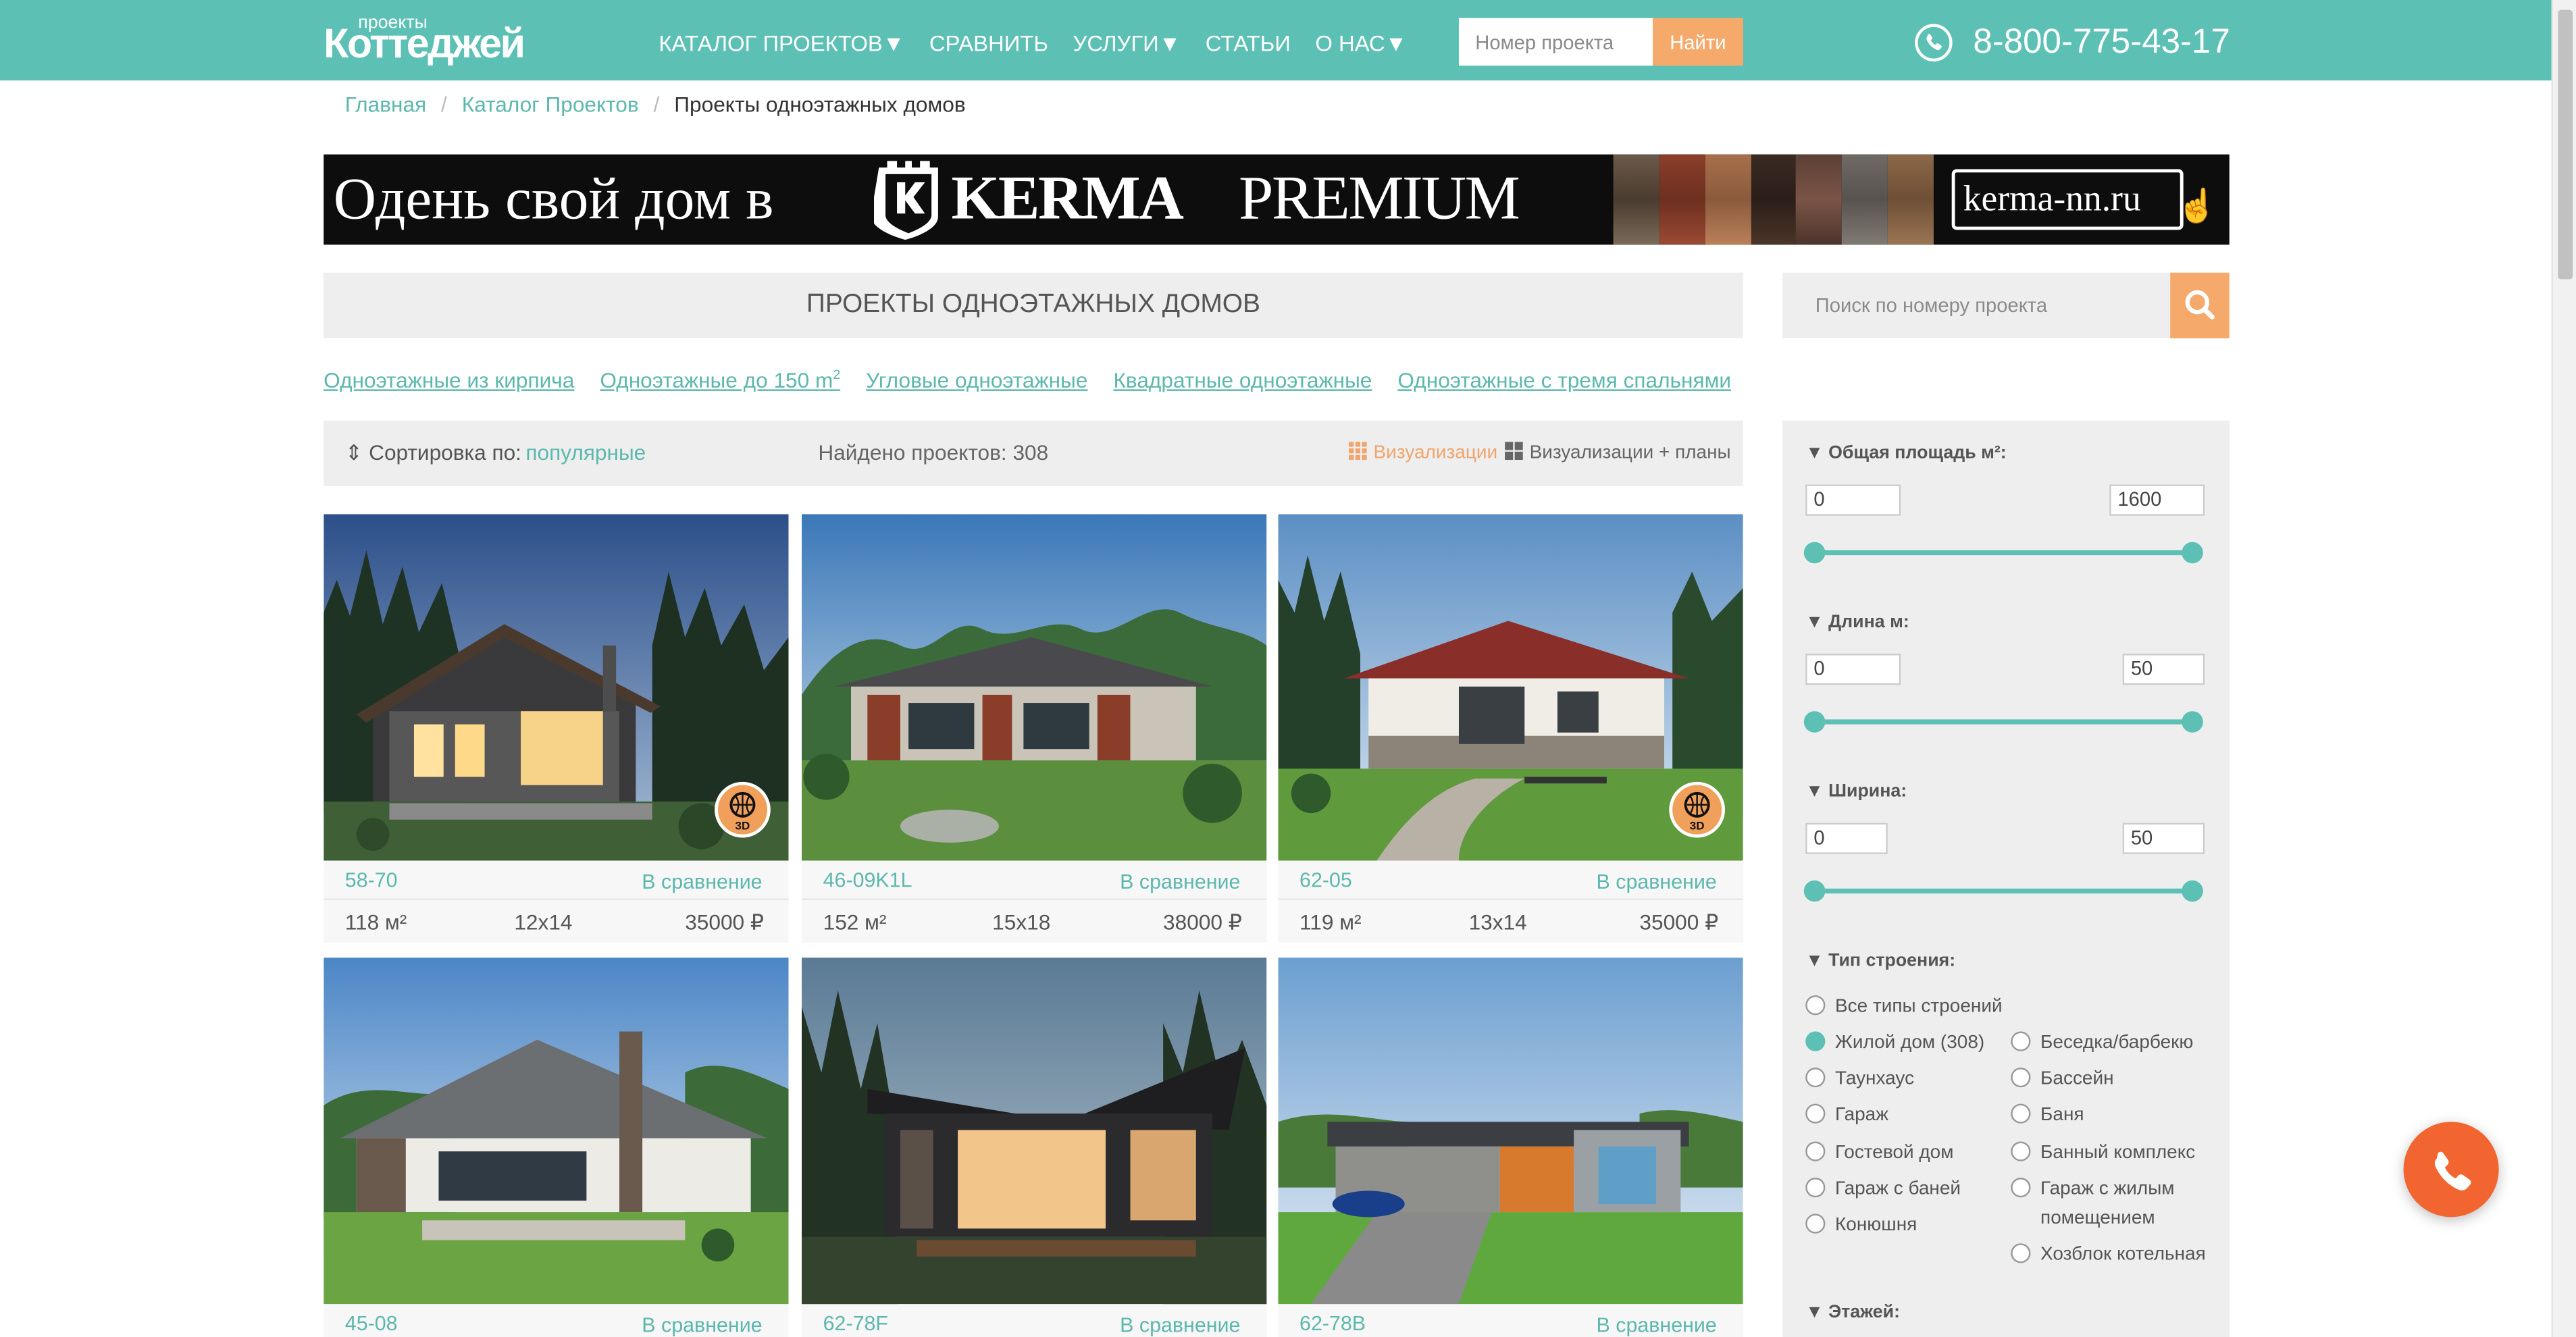  What do you see at coordinates (1860, 1078) in the screenshot?
I see `type-townhouse-radio: Таунхаус` at bounding box center [1860, 1078].